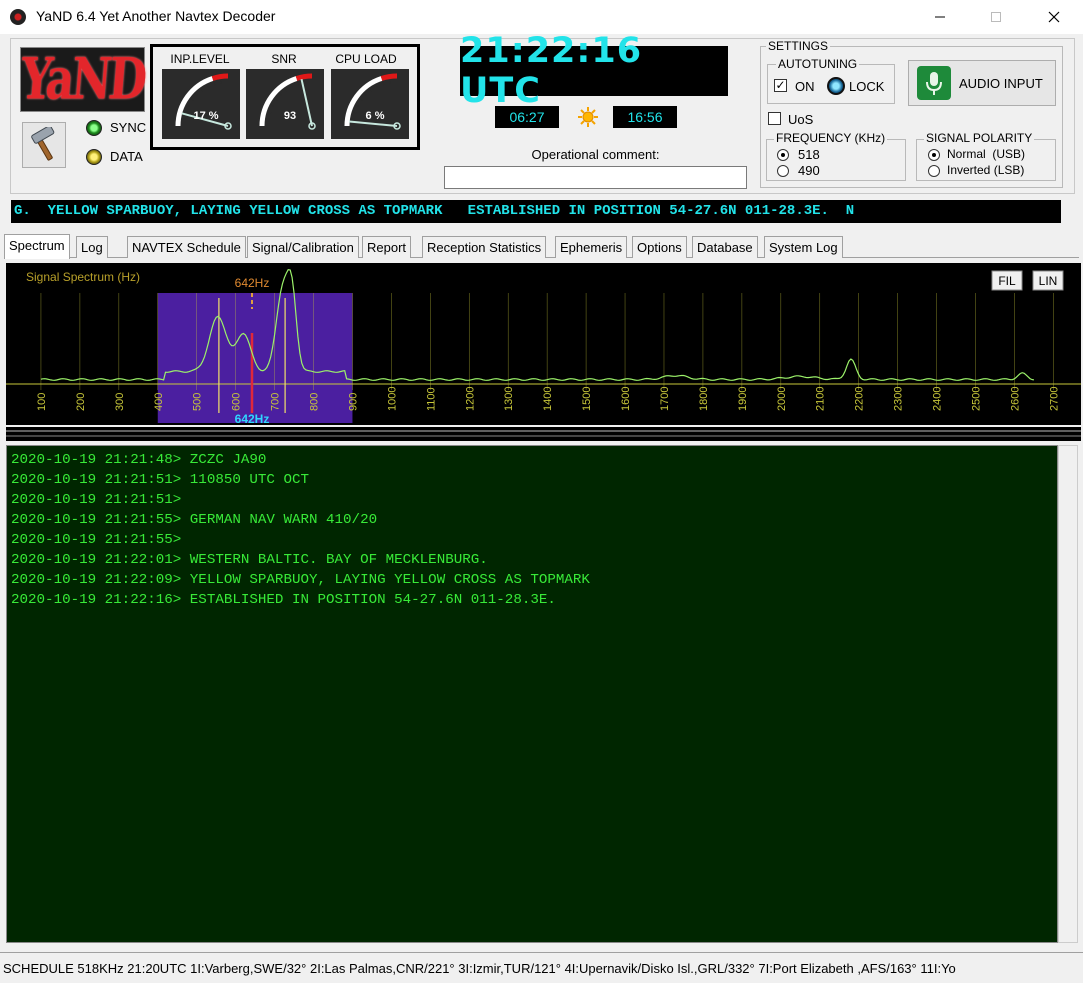 This screenshot has width=1083, height=983. Describe the element at coordinates (42, 402) in the screenshot. I see `x-tick-label: 100` at that location.